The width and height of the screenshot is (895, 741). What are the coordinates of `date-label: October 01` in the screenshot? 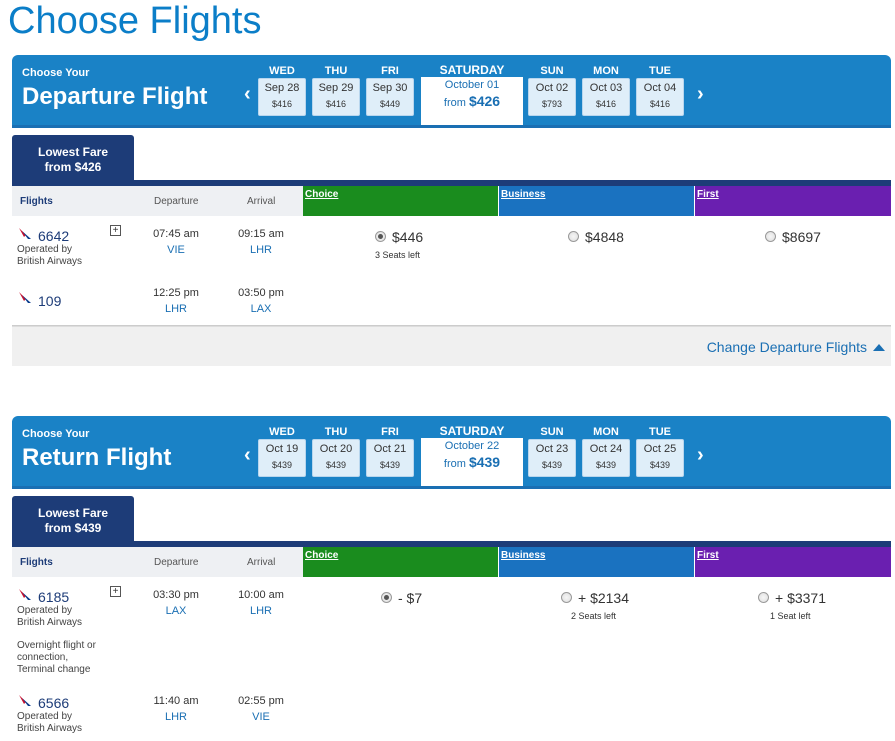 It's located at (472, 85).